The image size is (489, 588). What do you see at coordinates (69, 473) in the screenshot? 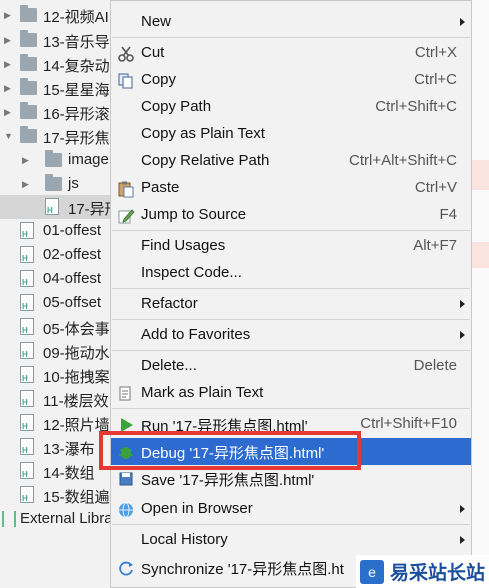
I see `tree-item-label: 14-数组` at bounding box center [69, 473].